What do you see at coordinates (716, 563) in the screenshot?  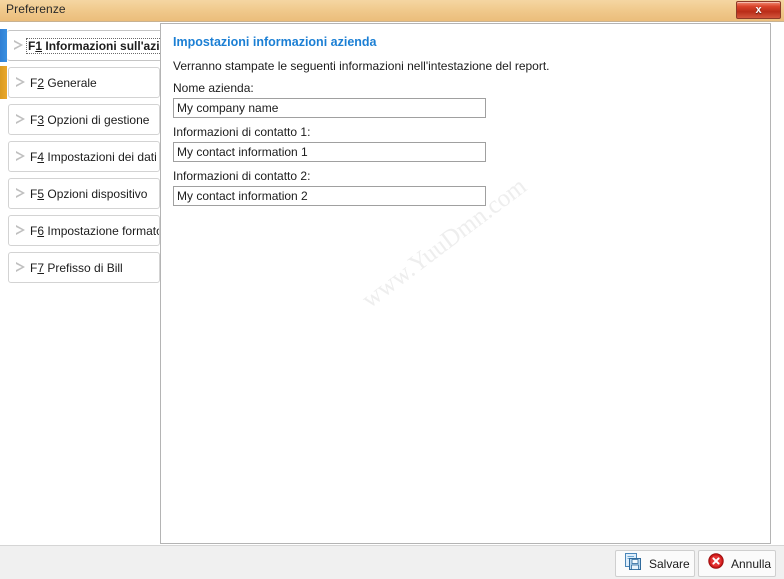 I see `cancel-circle-icon` at bounding box center [716, 563].